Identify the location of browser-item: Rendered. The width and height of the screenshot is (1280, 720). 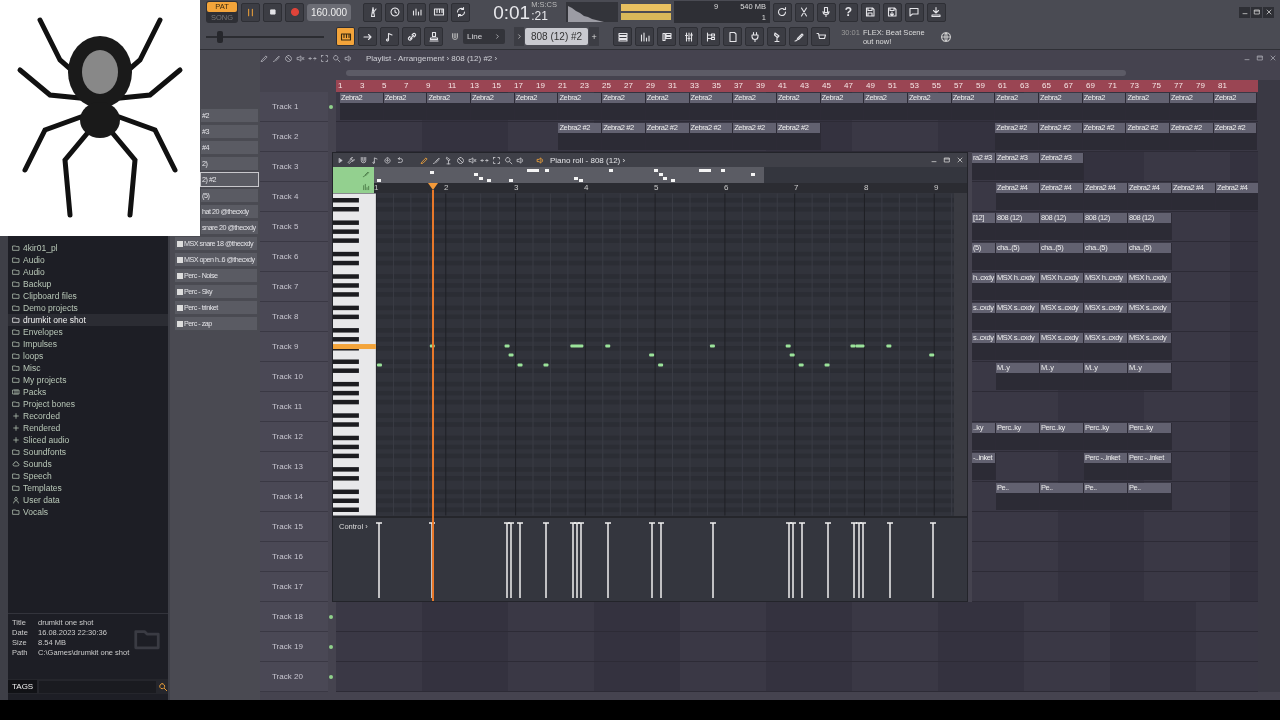
(88, 428).